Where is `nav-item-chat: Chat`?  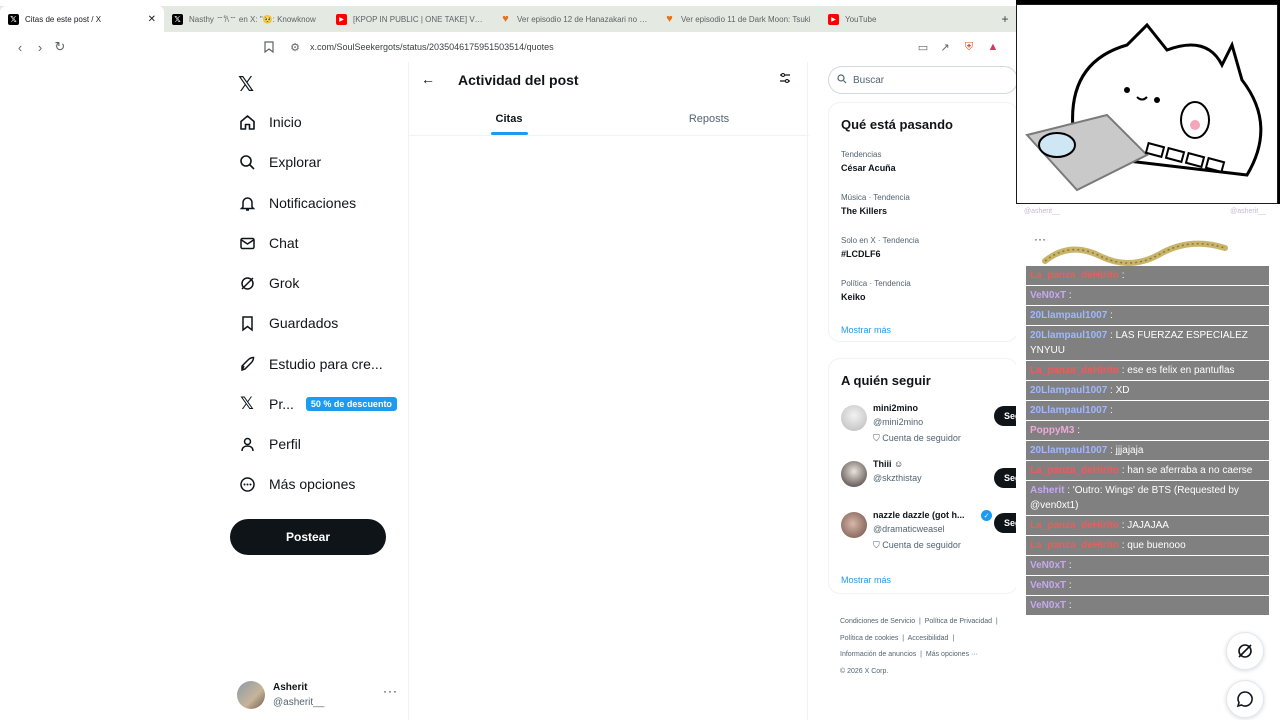
nav-item-chat: Chat is located at coordinates (268, 243).